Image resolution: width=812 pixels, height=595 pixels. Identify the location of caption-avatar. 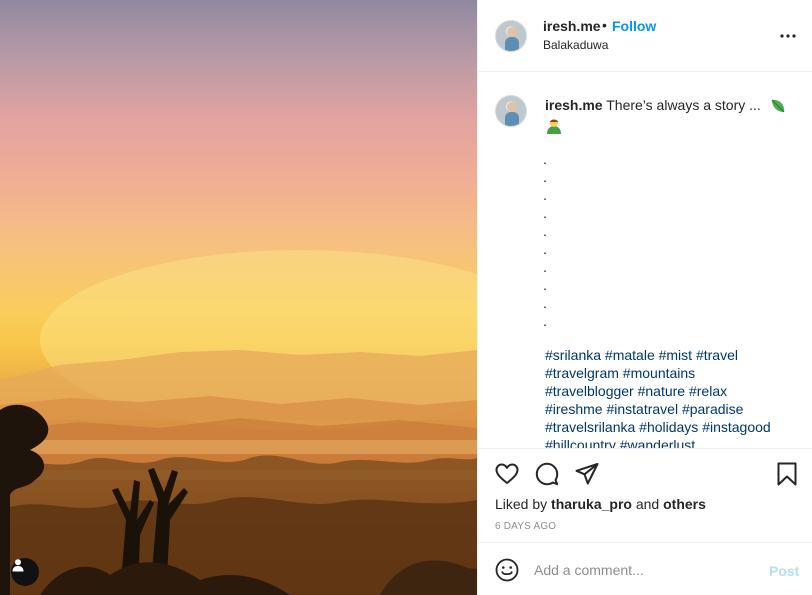
(511, 111).